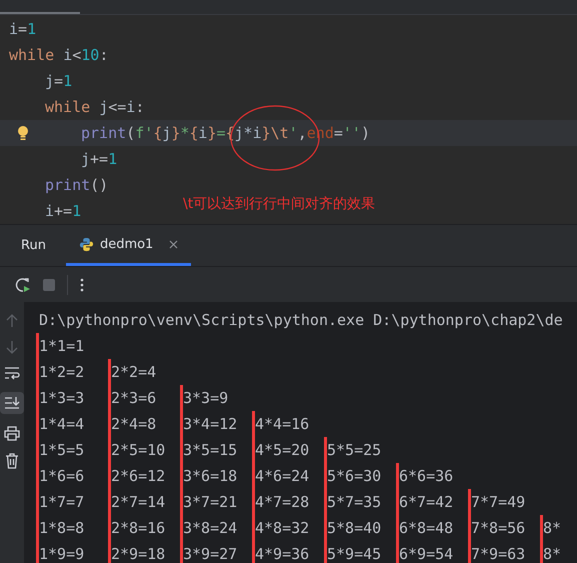  Describe the element at coordinates (360, 552) in the screenshot. I see `output-text: 5*9=45` at that location.